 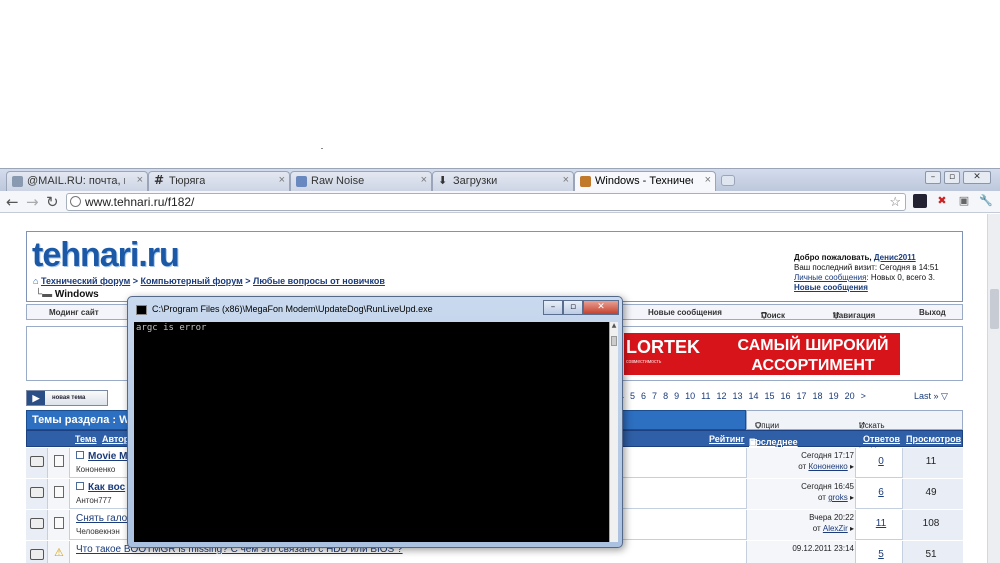 I want to click on page-menu-icon: ▣, so click(x=964, y=201).